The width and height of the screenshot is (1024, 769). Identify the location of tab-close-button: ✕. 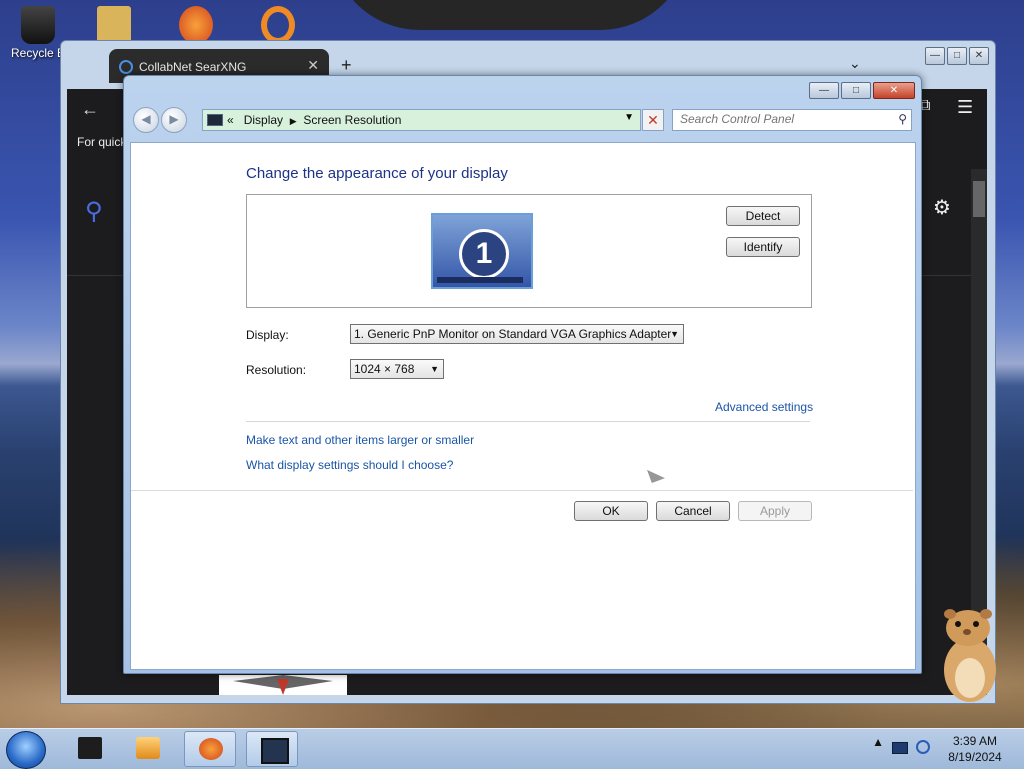
(313, 65).